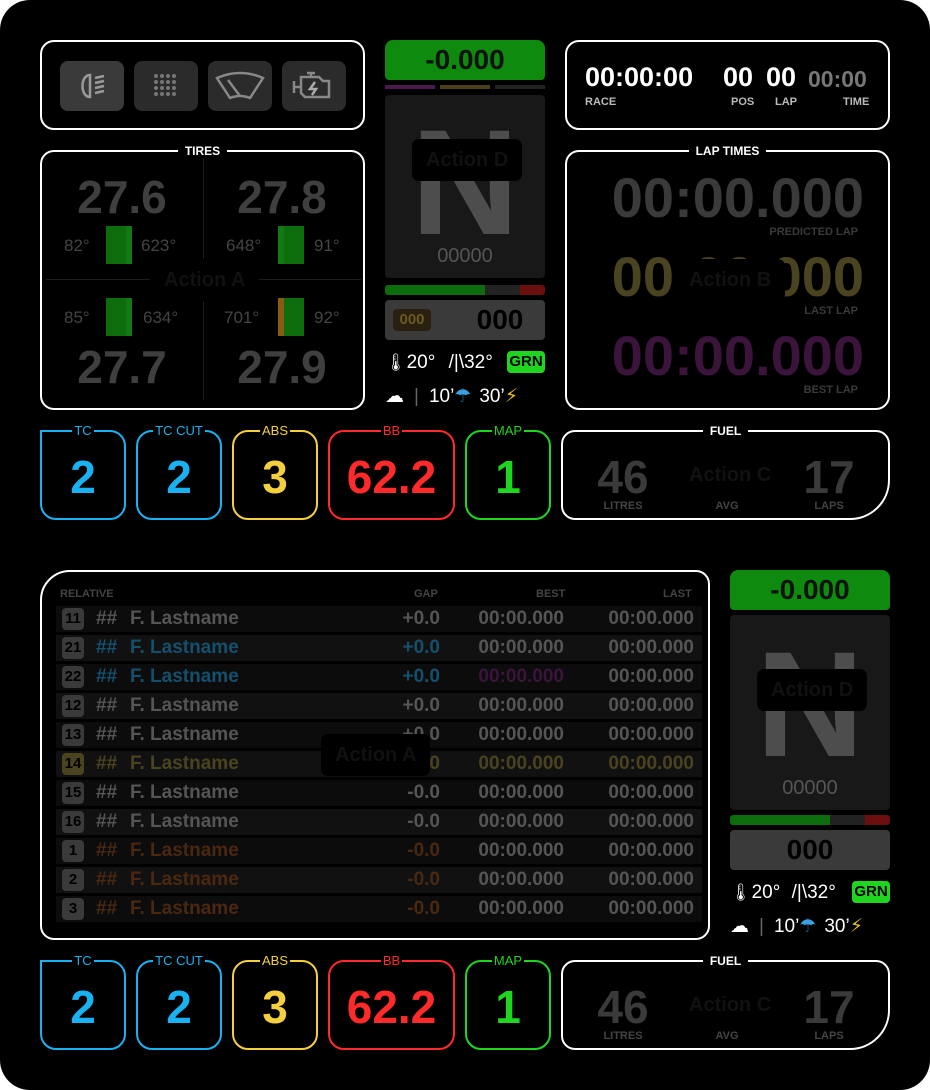 Image resolution: width=930 pixels, height=1090 pixels. Describe the element at coordinates (727, 85) in the screenshot. I see `timing-panel: 00:00:00 RACE 00 POS 00 LAP 00:00 TIME` at that location.